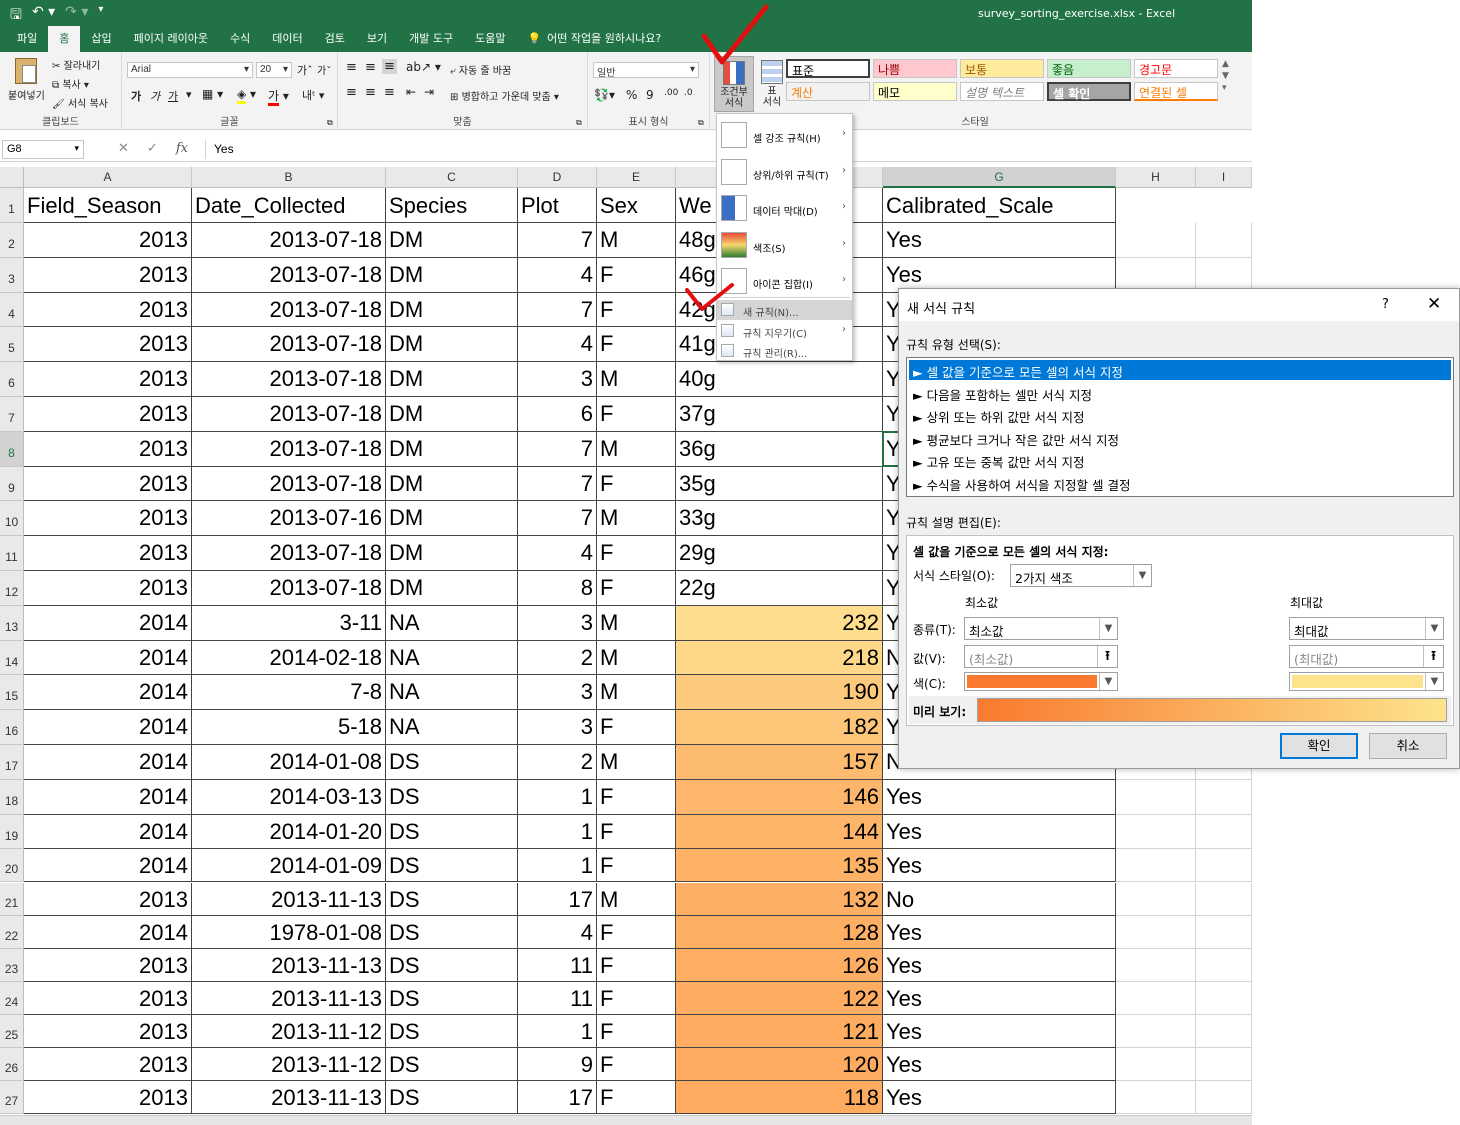  Describe the element at coordinates (289, 449) in the screenshot. I see `table-cell-B8: 2013-07-18` at that location.